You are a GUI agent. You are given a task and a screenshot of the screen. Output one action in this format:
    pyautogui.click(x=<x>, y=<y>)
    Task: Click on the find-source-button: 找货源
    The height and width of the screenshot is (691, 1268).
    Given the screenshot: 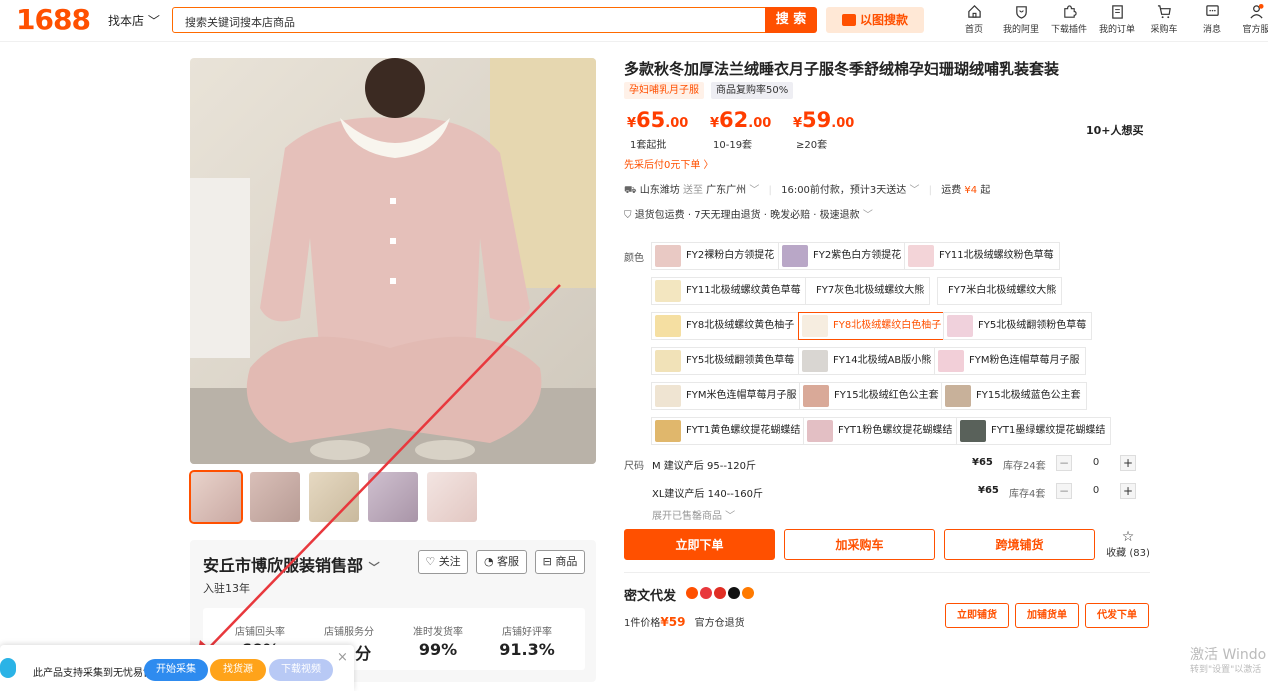 What is the action you would take?
    pyautogui.click(x=238, y=670)
    